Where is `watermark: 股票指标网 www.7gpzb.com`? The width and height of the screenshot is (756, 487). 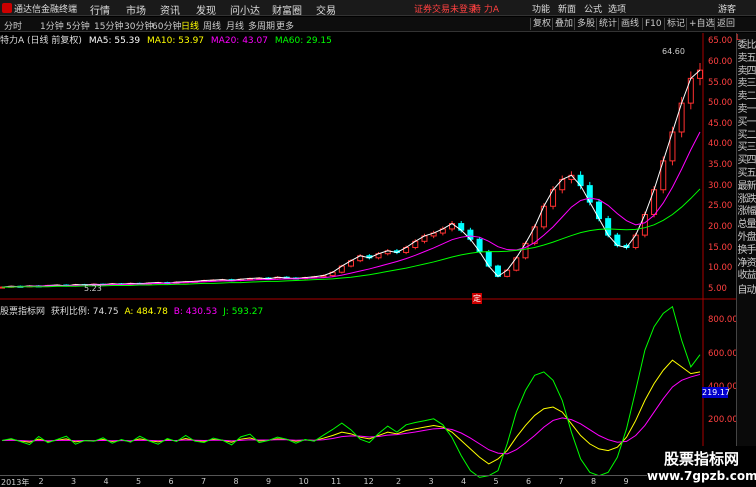 watermark: 股票指标网 www.7gpzb.com is located at coordinates (701, 466).